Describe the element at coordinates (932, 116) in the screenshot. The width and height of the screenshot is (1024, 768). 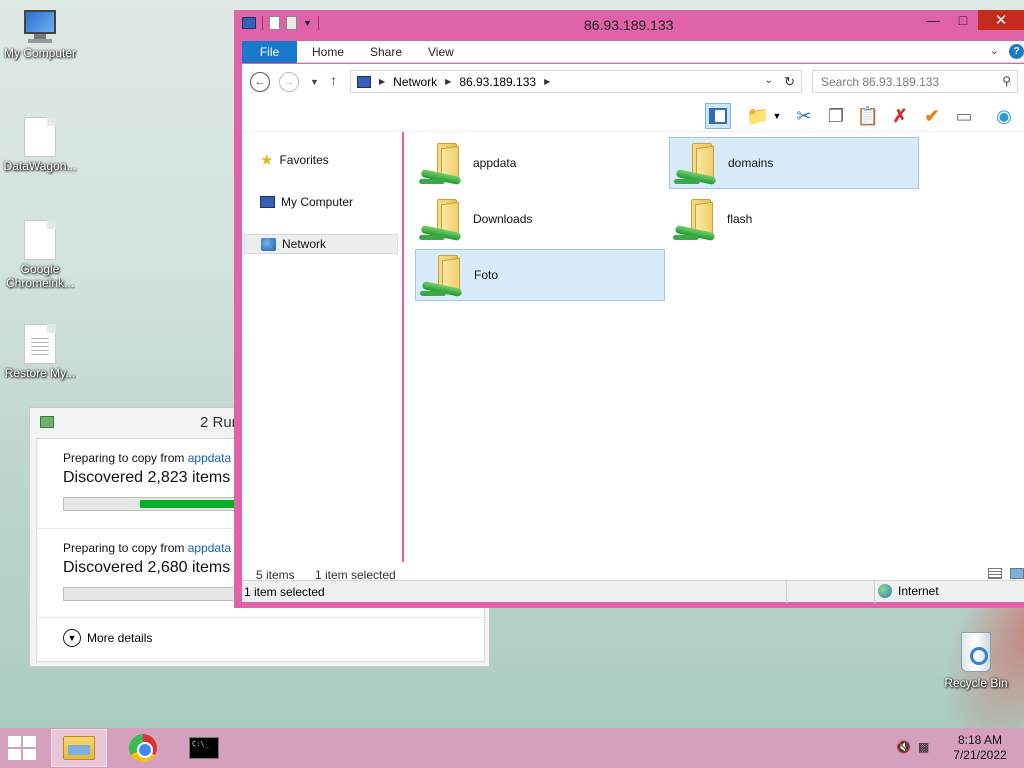
I see `check-icon: ✔` at that location.